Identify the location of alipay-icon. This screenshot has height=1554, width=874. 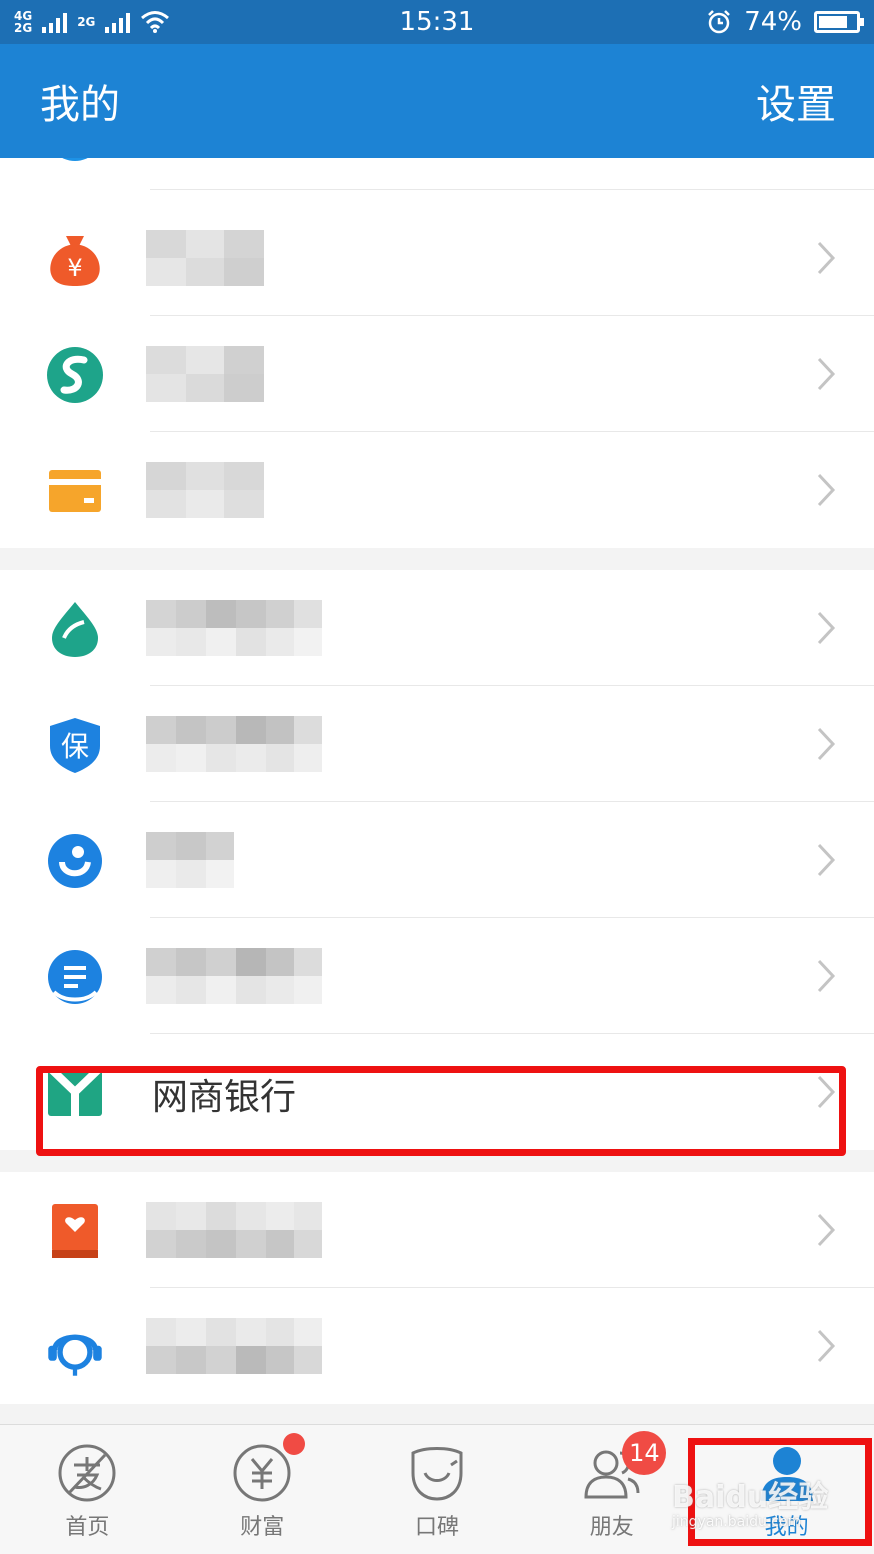
(87, 1473).